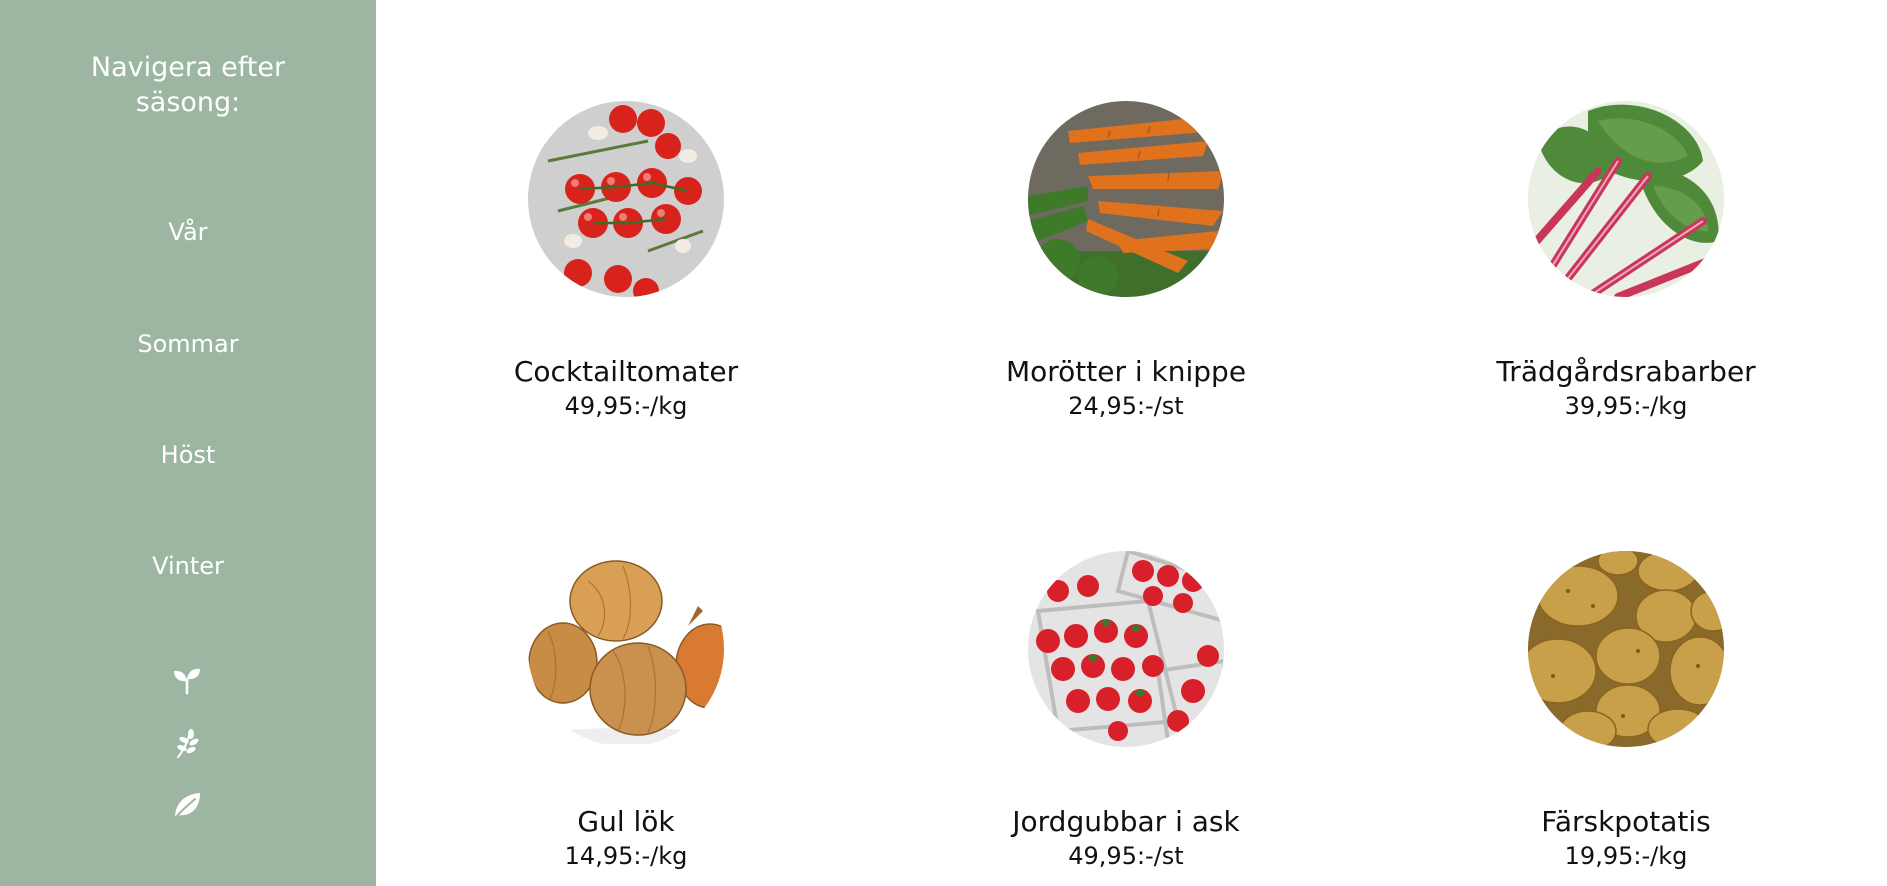 The height and width of the screenshot is (886, 1887). Describe the element at coordinates (1126, 856) in the screenshot. I see `product-price: 49,95:-/st` at that location.